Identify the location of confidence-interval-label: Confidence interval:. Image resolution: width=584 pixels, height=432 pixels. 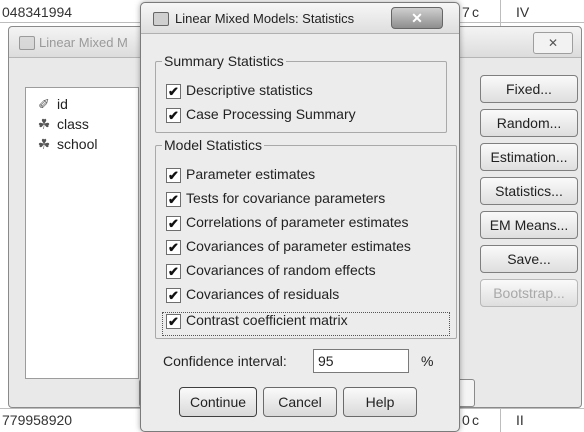
(225, 361).